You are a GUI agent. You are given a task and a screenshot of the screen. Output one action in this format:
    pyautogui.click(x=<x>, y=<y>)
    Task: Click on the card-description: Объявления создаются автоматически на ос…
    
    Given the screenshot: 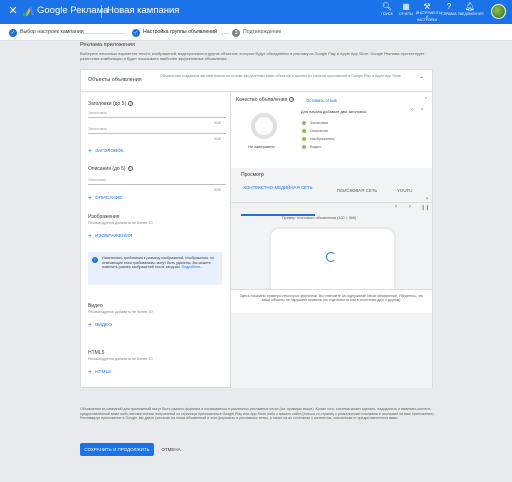 What is the action you would take?
    pyautogui.click(x=280, y=76)
    